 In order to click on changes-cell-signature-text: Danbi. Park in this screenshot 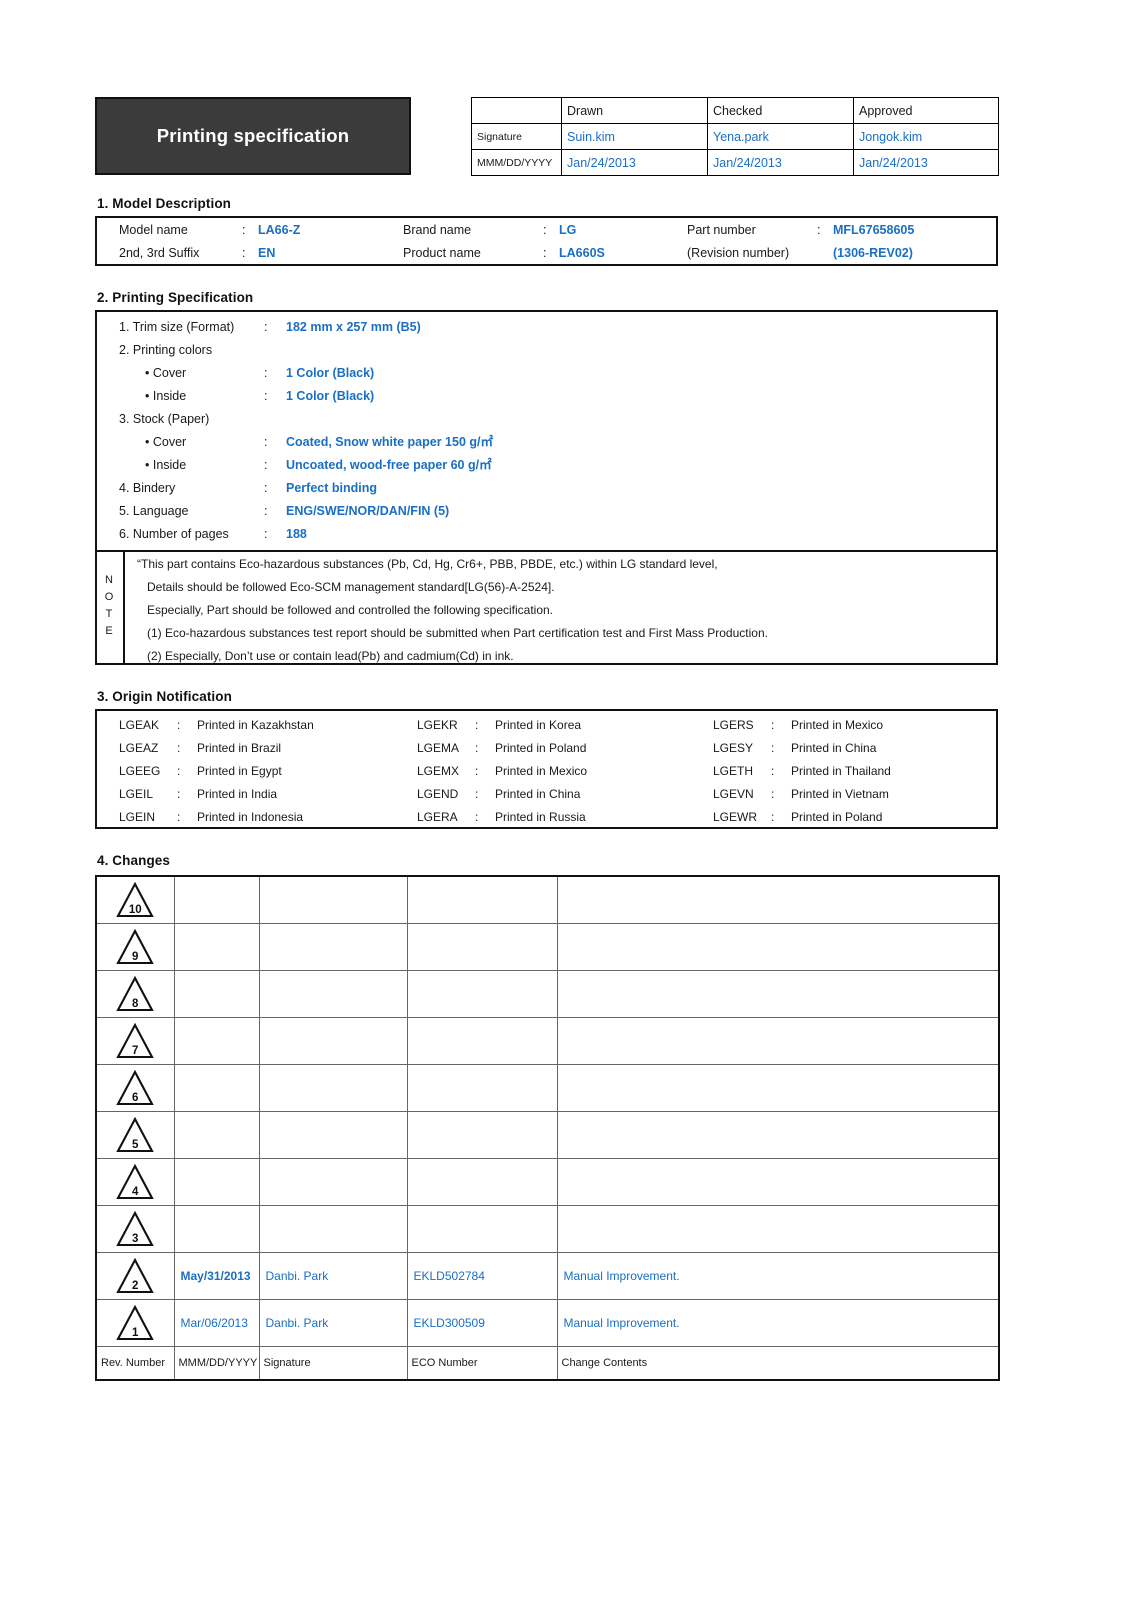, I will do `click(297, 1275)`.